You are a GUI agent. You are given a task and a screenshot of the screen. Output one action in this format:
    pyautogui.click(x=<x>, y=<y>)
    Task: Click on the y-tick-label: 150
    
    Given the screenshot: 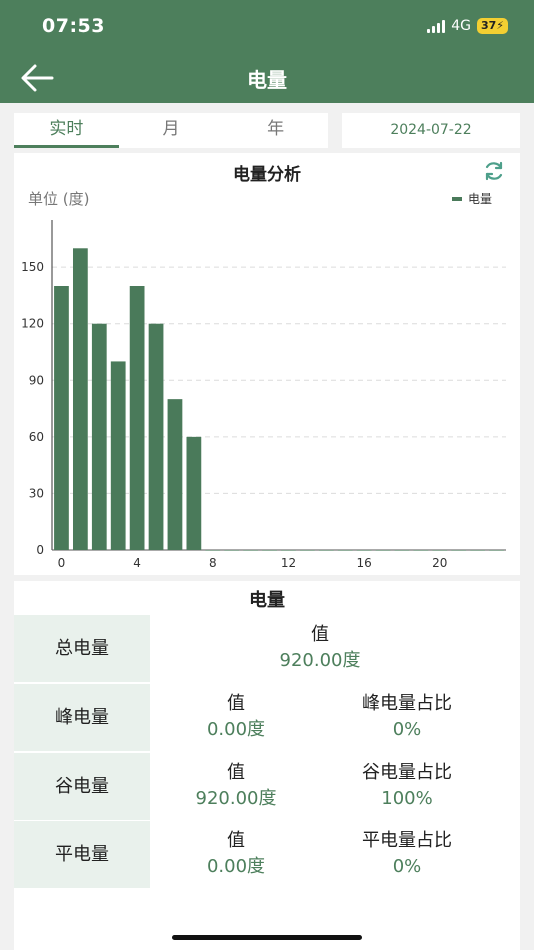 What is the action you would take?
    pyautogui.click(x=32, y=267)
    